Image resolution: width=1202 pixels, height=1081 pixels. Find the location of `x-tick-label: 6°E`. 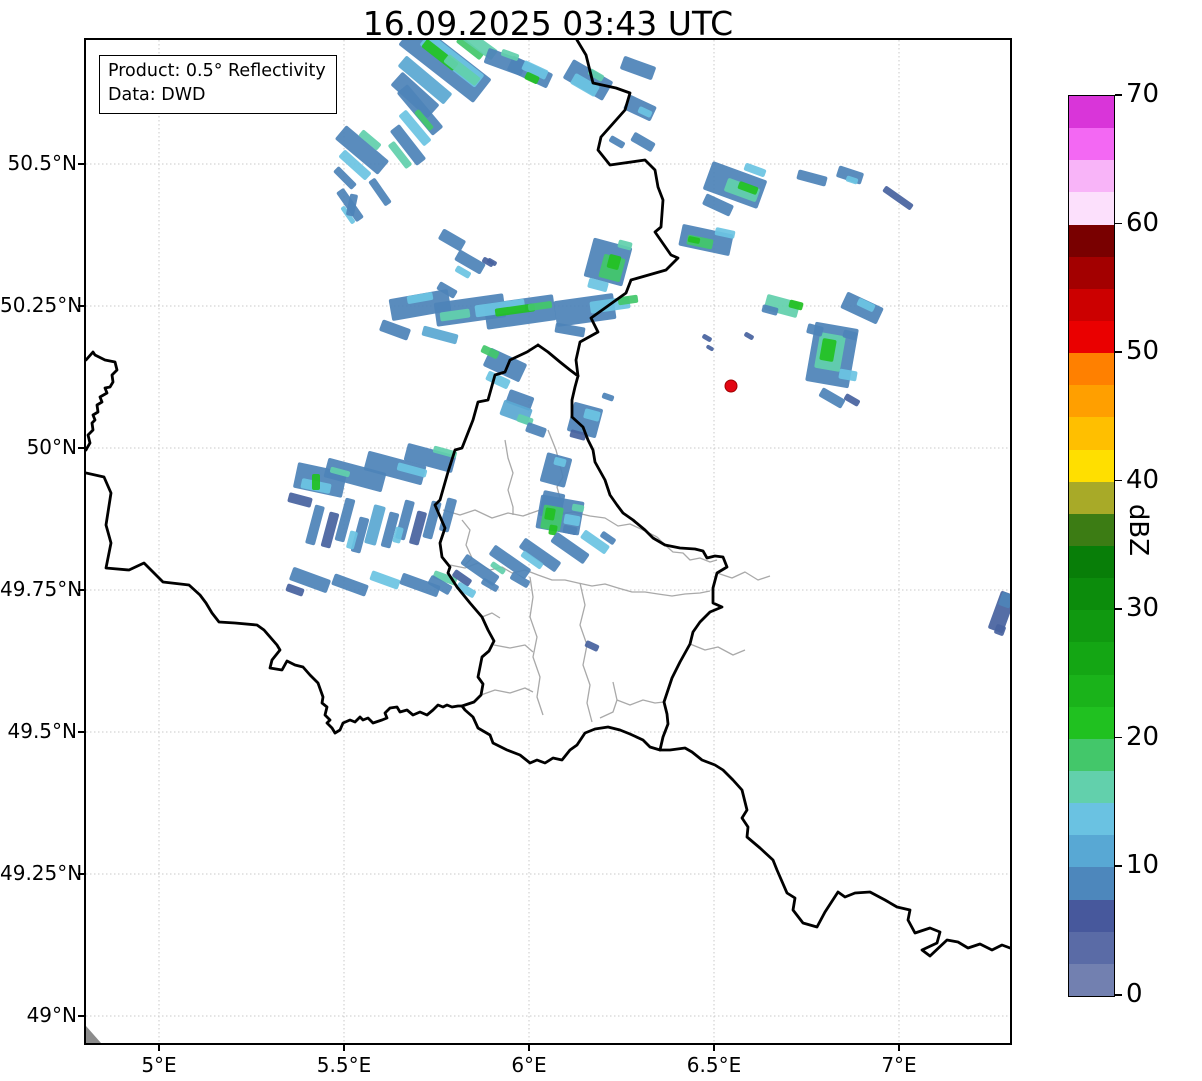

x-tick-label: 6°E is located at coordinates (529, 1065).